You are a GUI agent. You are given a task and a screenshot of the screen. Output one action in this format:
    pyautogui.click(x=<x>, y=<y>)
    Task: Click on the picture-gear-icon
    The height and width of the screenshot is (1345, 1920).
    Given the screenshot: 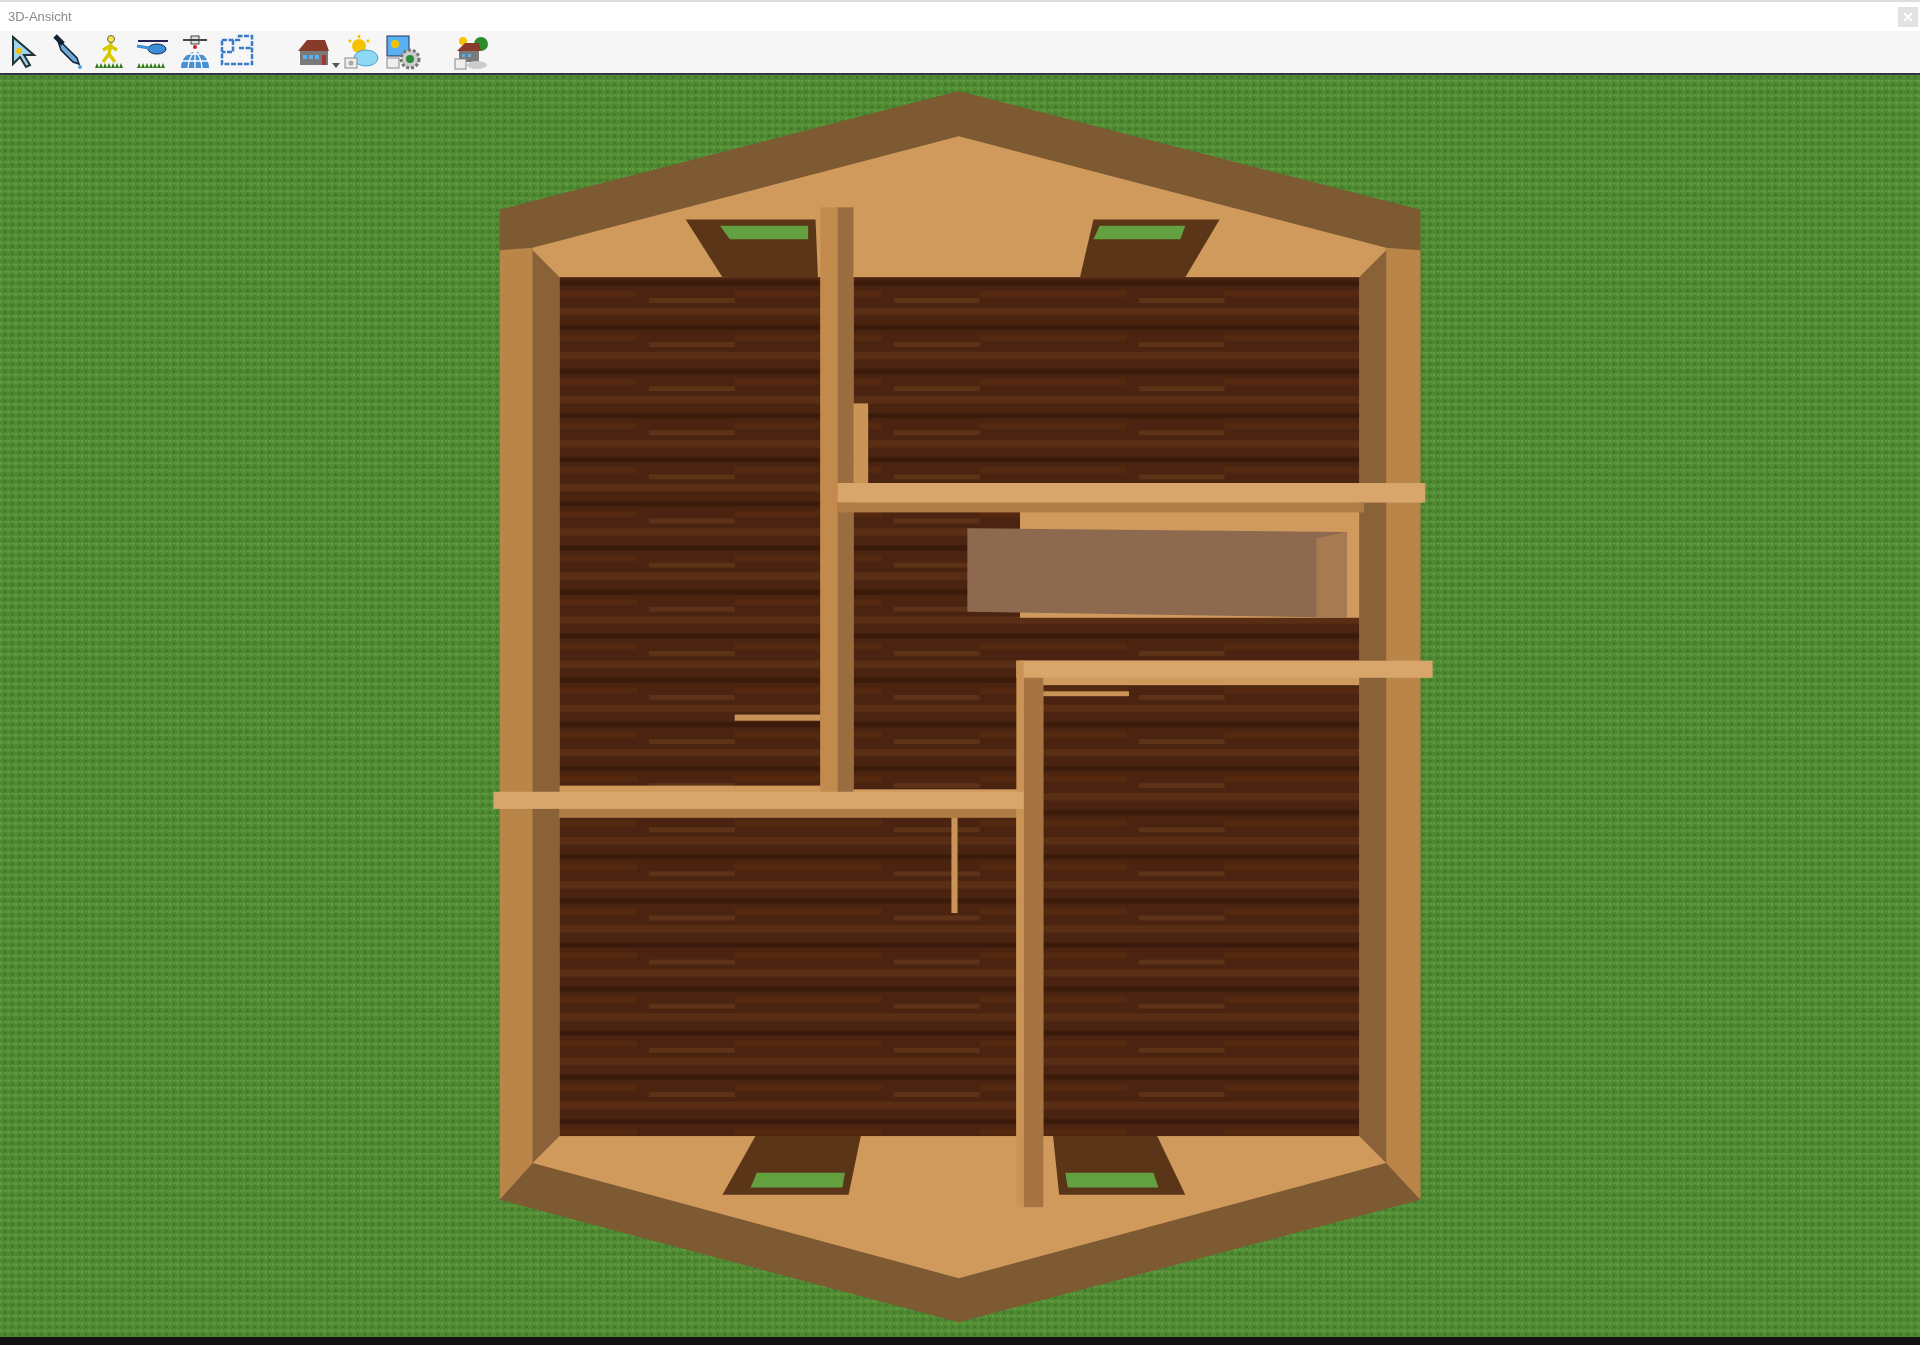 What is the action you would take?
    pyautogui.click(x=403, y=52)
    